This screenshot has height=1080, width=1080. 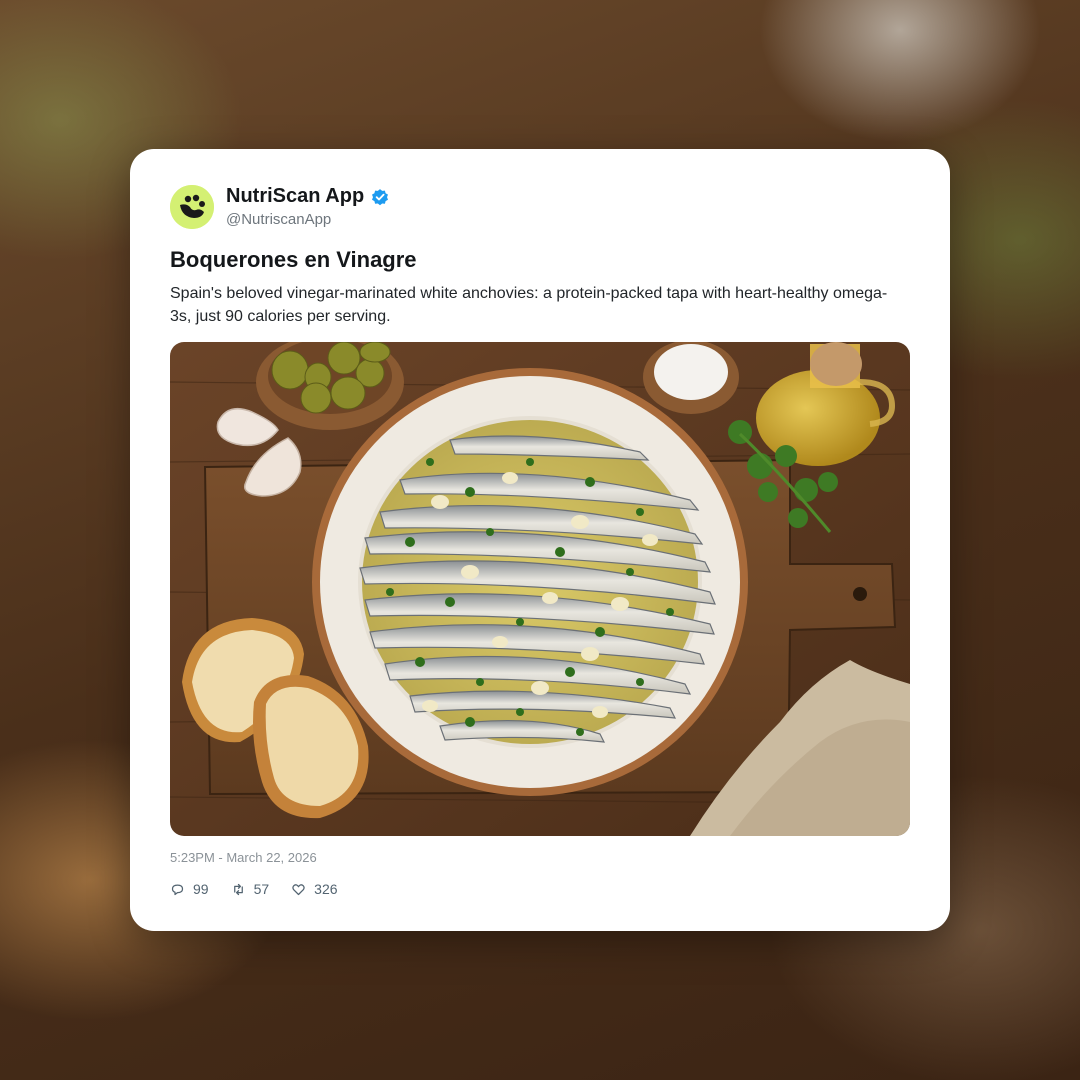 I want to click on post-actions: 99 57 326, so click(x=265, y=889).